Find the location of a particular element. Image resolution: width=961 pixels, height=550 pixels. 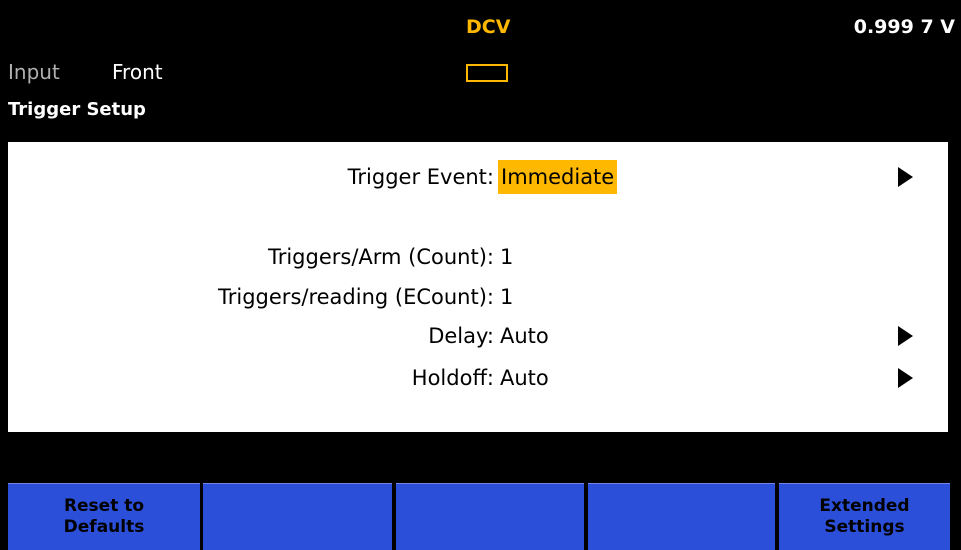

triggers-reading-value: 1 is located at coordinates (506, 297).